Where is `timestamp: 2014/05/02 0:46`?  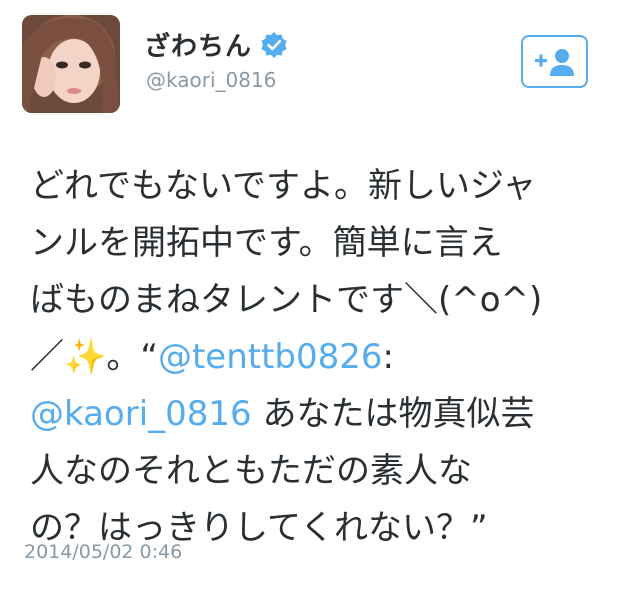 timestamp: 2014/05/02 0:46 is located at coordinates (103, 552).